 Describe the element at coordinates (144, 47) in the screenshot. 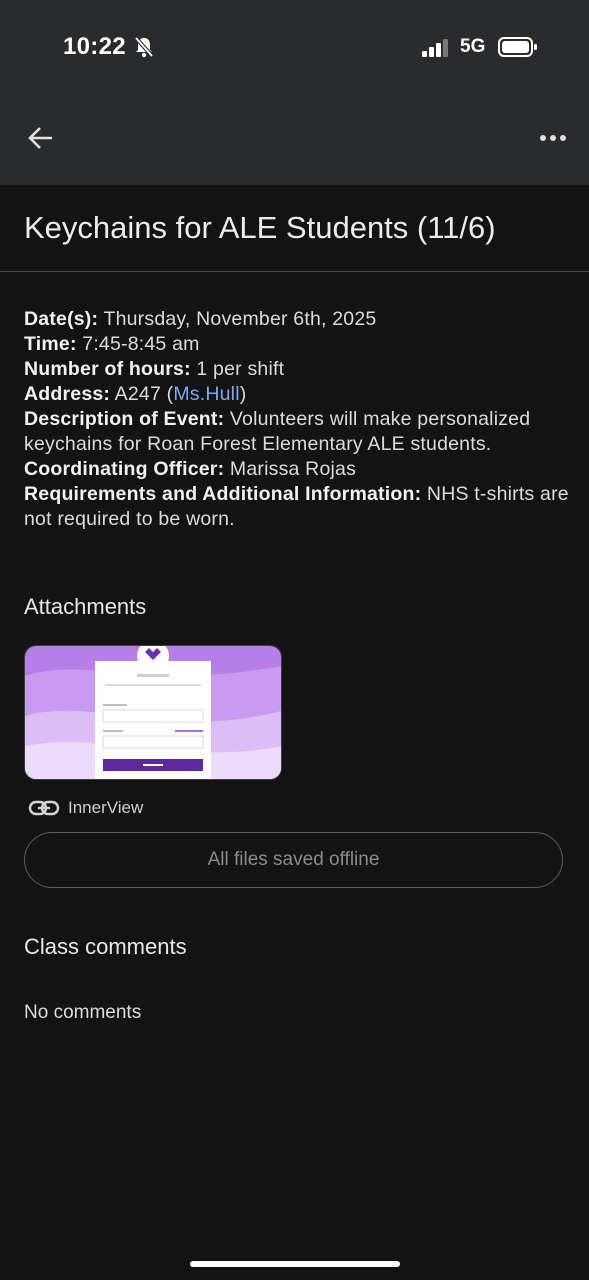

I see `bell-muted-icon` at that location.